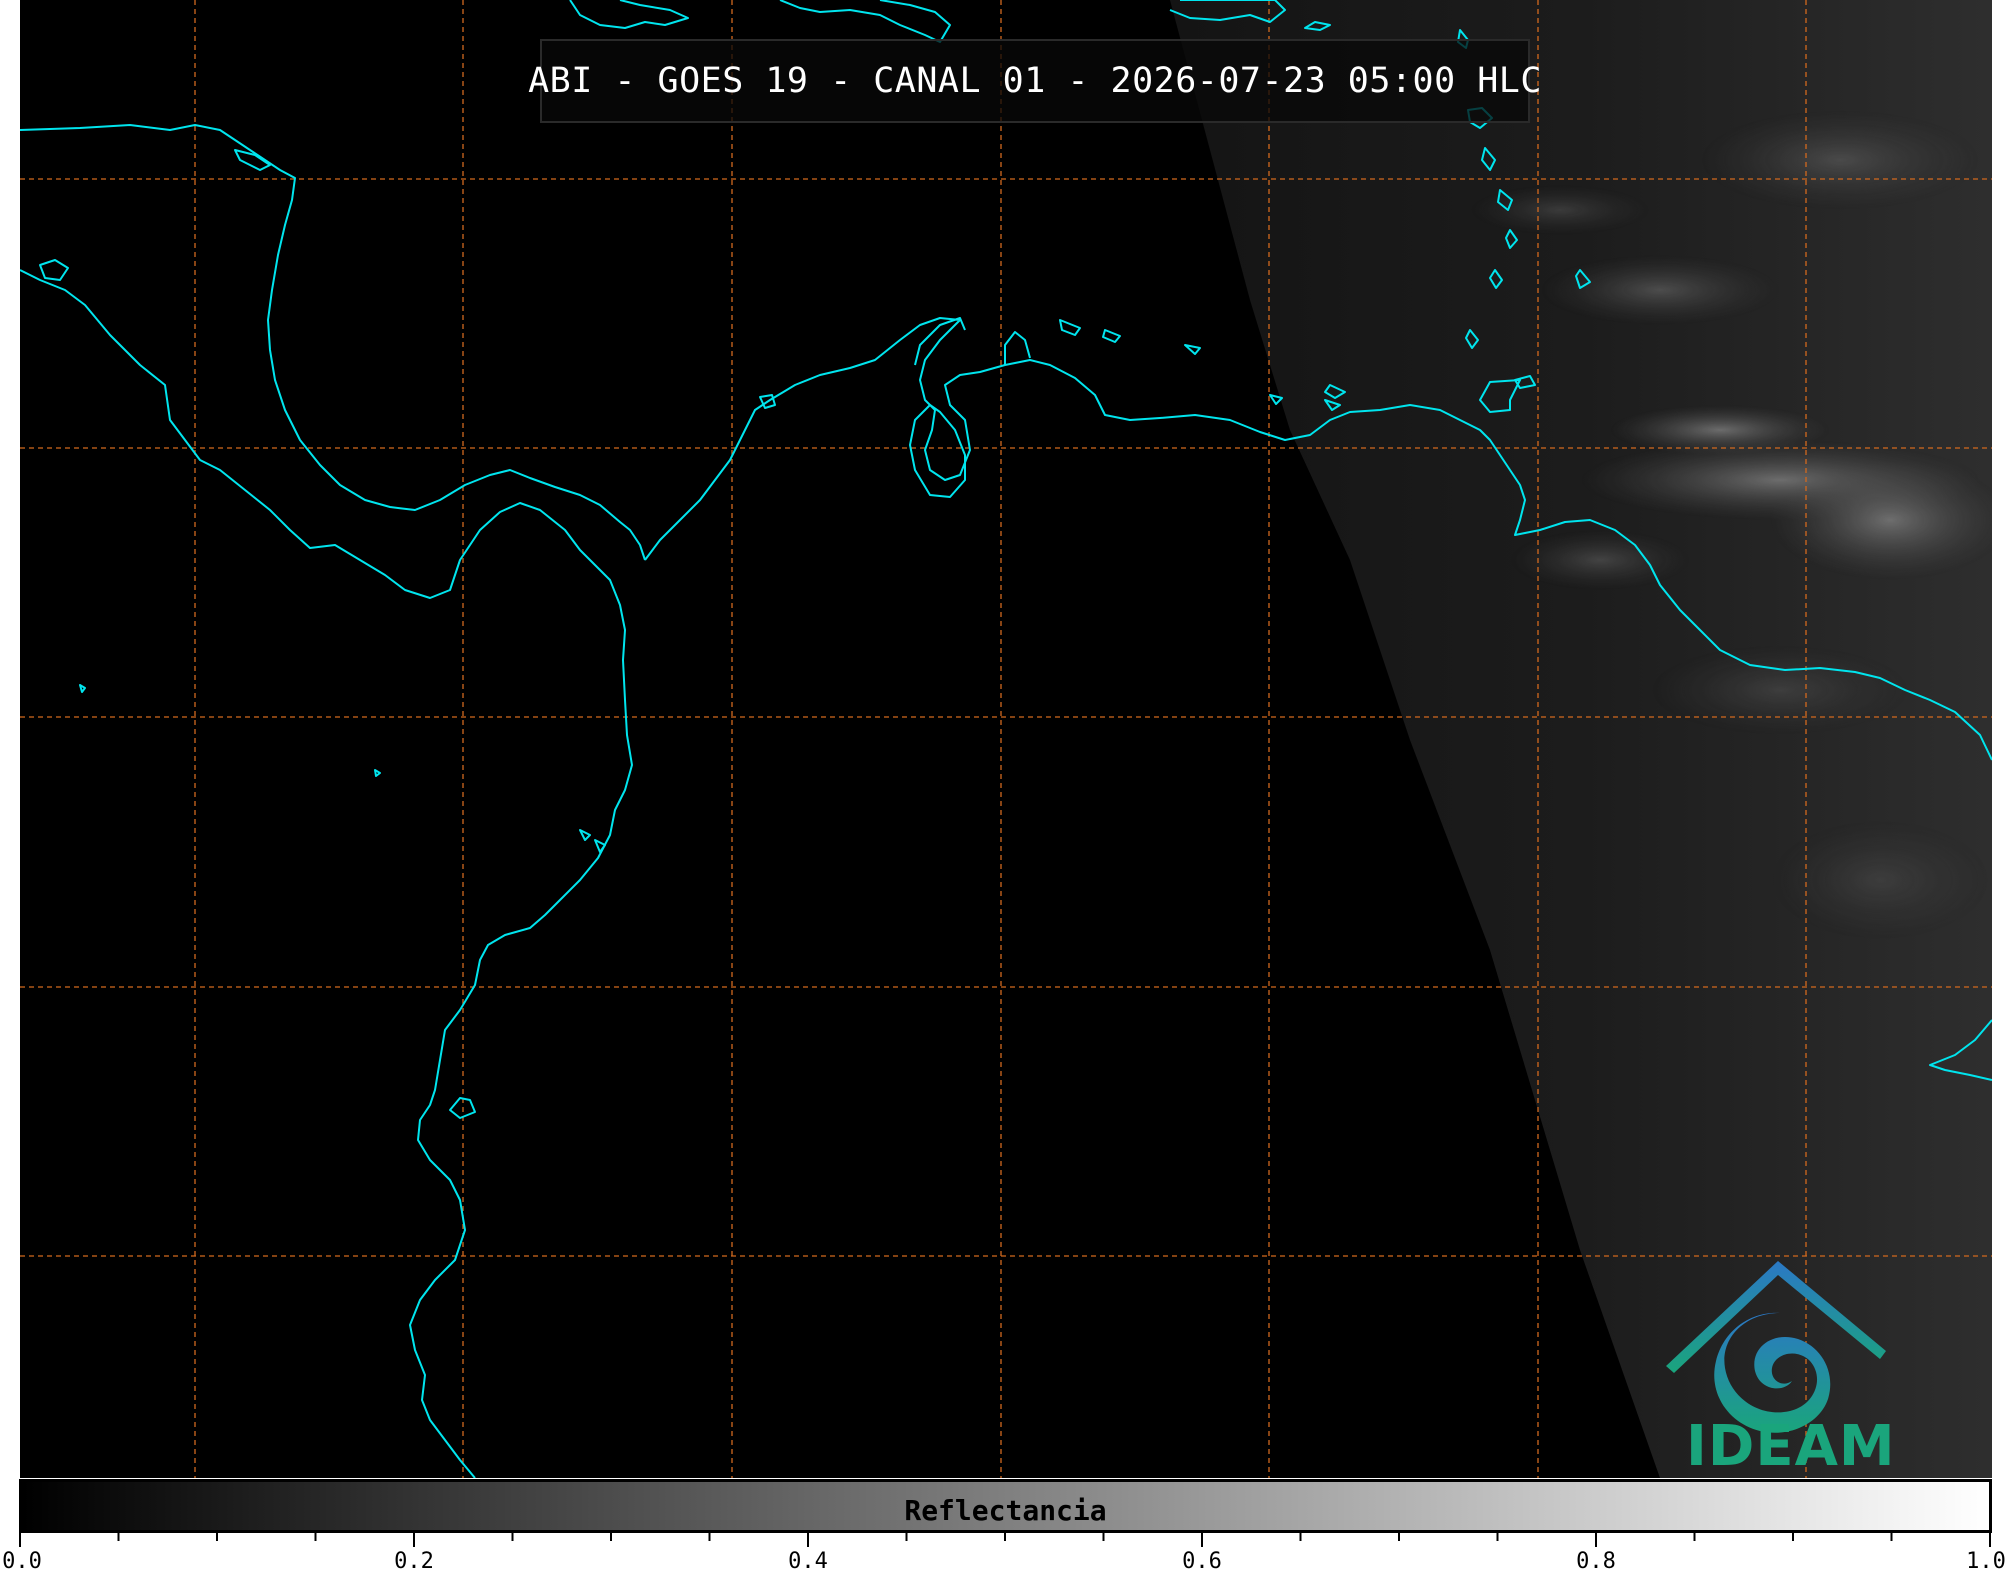 This screenshot has width=2011, height=1577. I want to click on colorbar-tick-marks, so click(1005, 1540).